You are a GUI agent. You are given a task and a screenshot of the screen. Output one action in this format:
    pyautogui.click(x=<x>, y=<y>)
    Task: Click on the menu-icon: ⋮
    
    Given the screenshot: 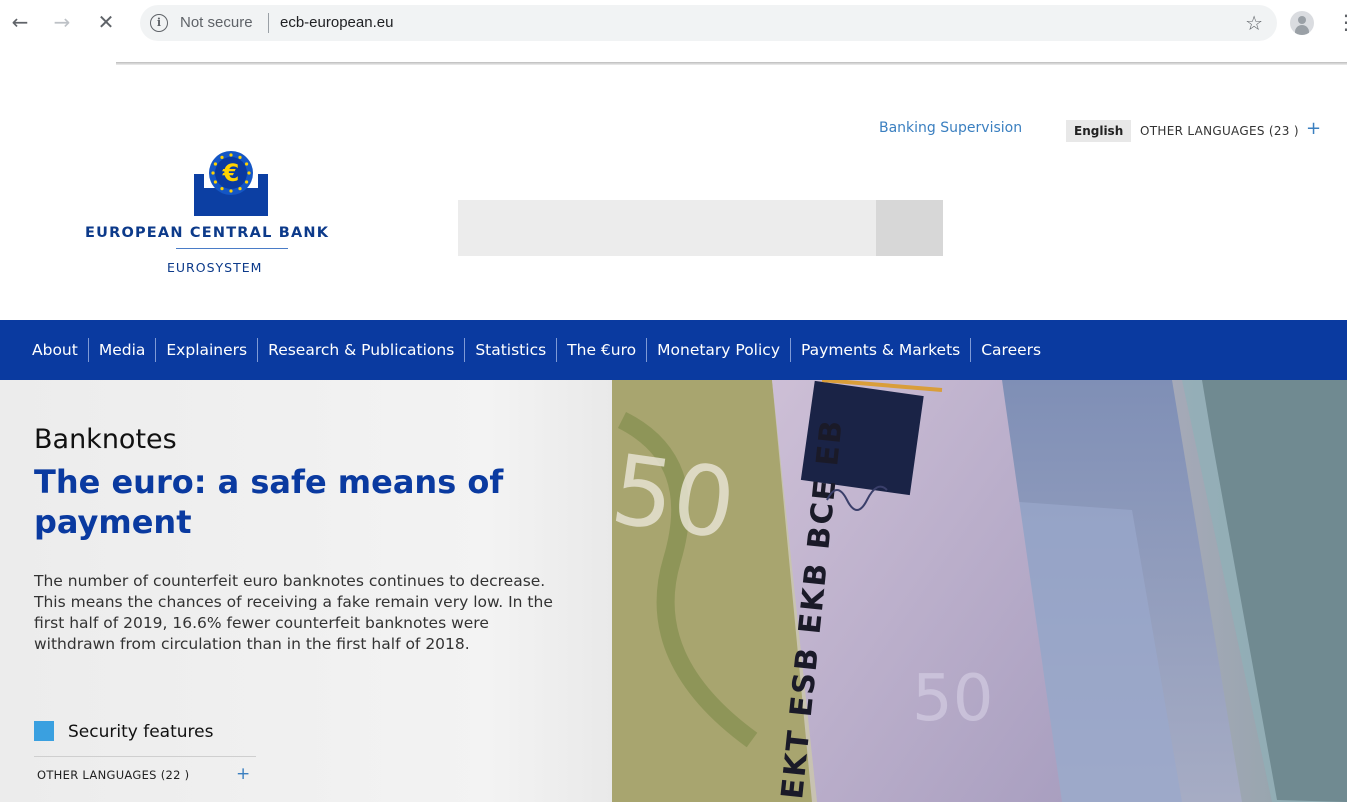 What is the action you would take?
    pyautogui.click(x=1341, y=22)
    